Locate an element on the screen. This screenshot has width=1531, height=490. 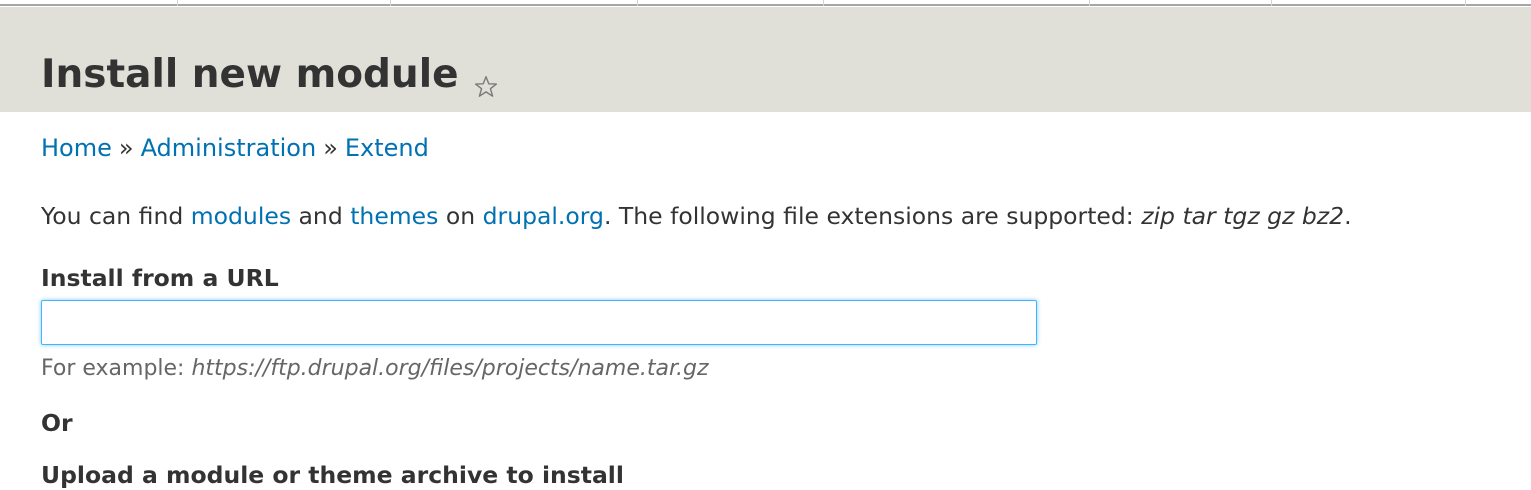
help-text-part: on is located at coordinates (460, 216).